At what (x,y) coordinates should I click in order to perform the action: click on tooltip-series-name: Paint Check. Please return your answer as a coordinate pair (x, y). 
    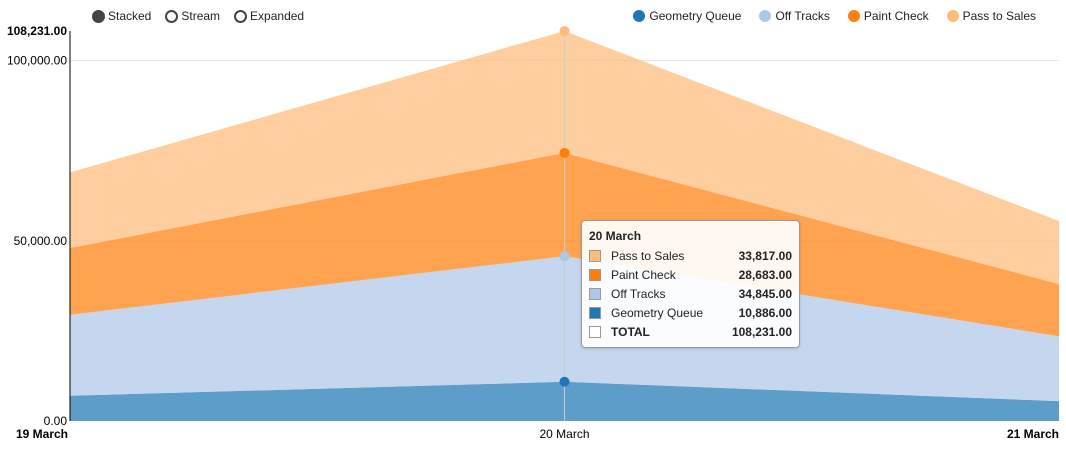
    Looking at the image, I should click on (643, 274).